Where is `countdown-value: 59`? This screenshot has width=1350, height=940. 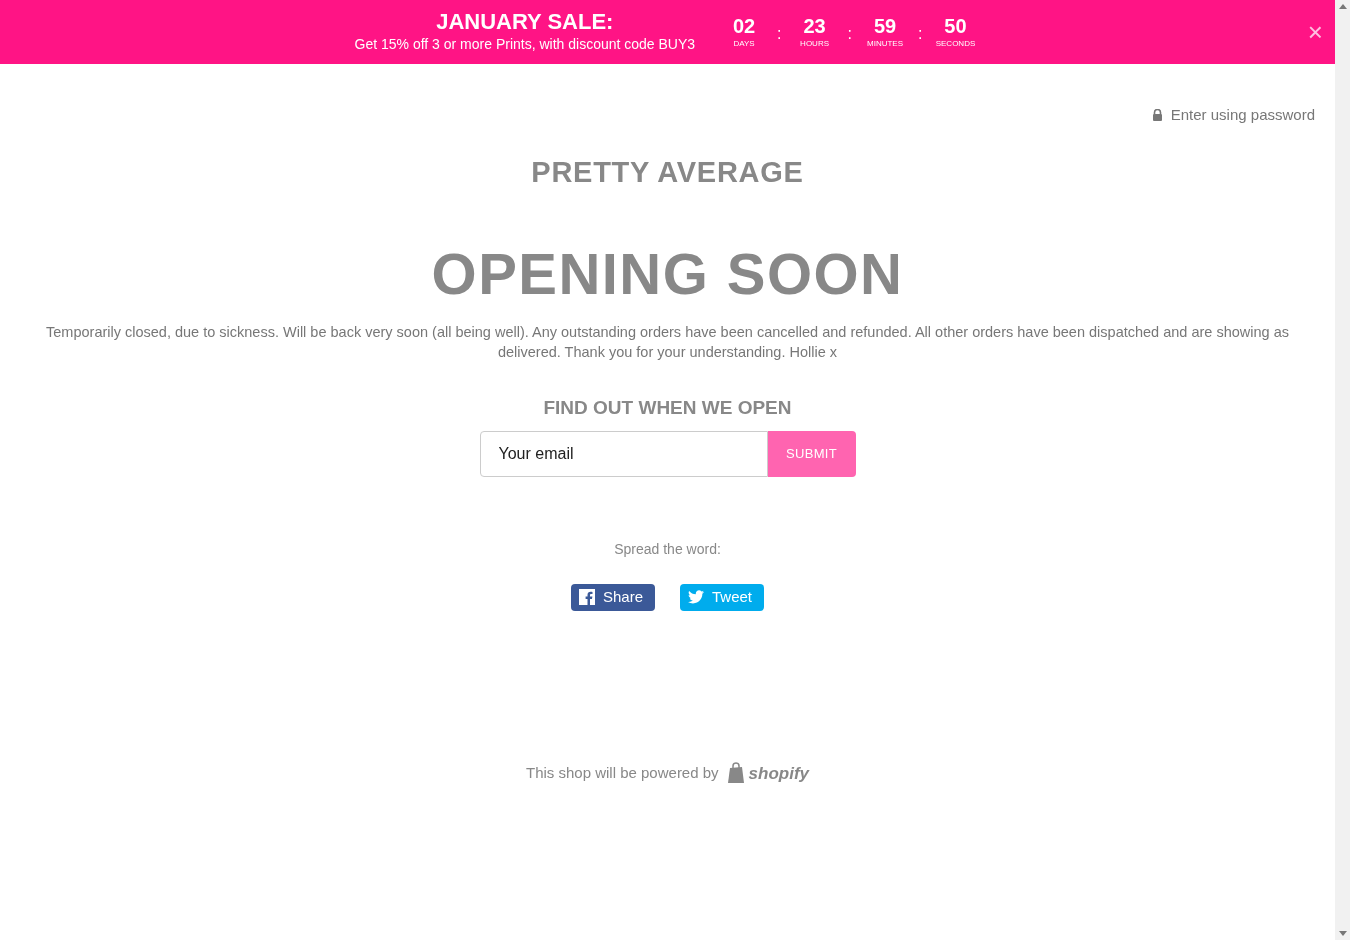 countdown-value: 59 is located at coordinates (885, 26).